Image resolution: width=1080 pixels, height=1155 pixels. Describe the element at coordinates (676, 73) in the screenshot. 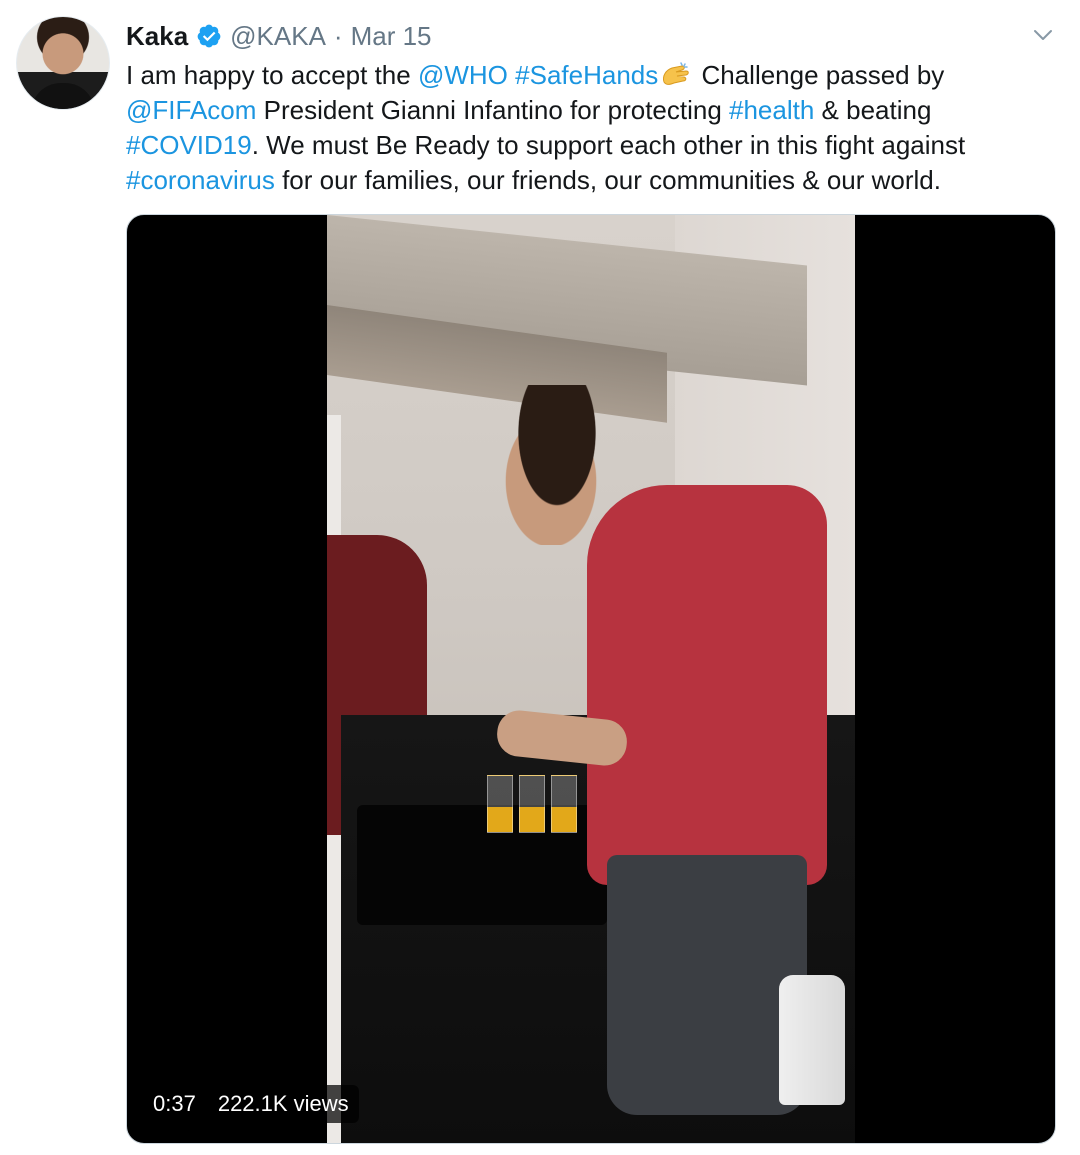

I see `clapping-hands-emoji-icon` at that location.